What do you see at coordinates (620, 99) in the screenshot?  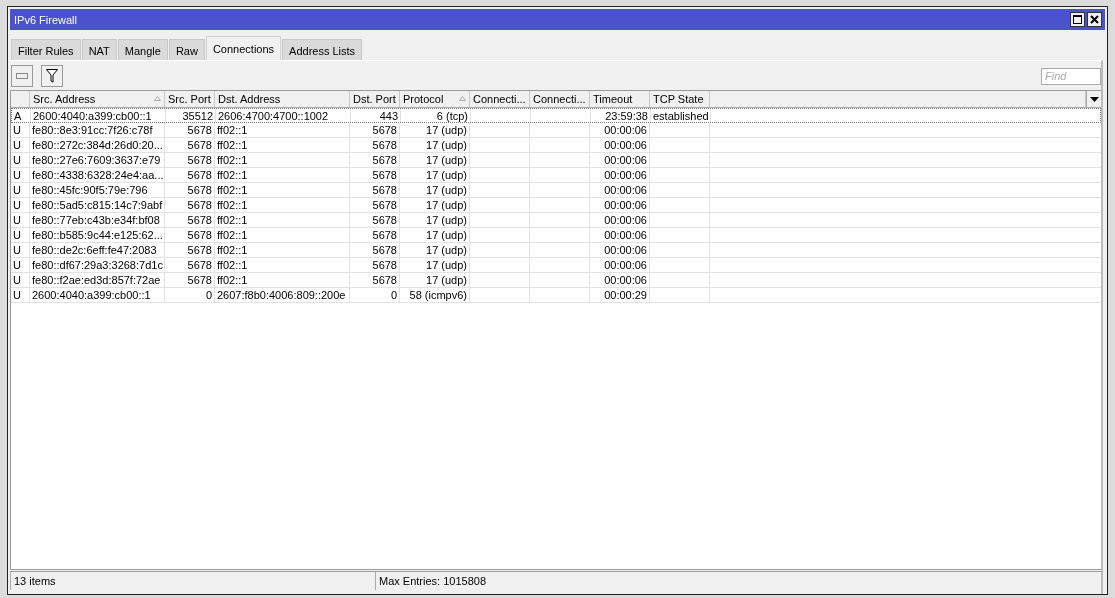 I see `column-header: Timeout` at bounding box center [620, 99].